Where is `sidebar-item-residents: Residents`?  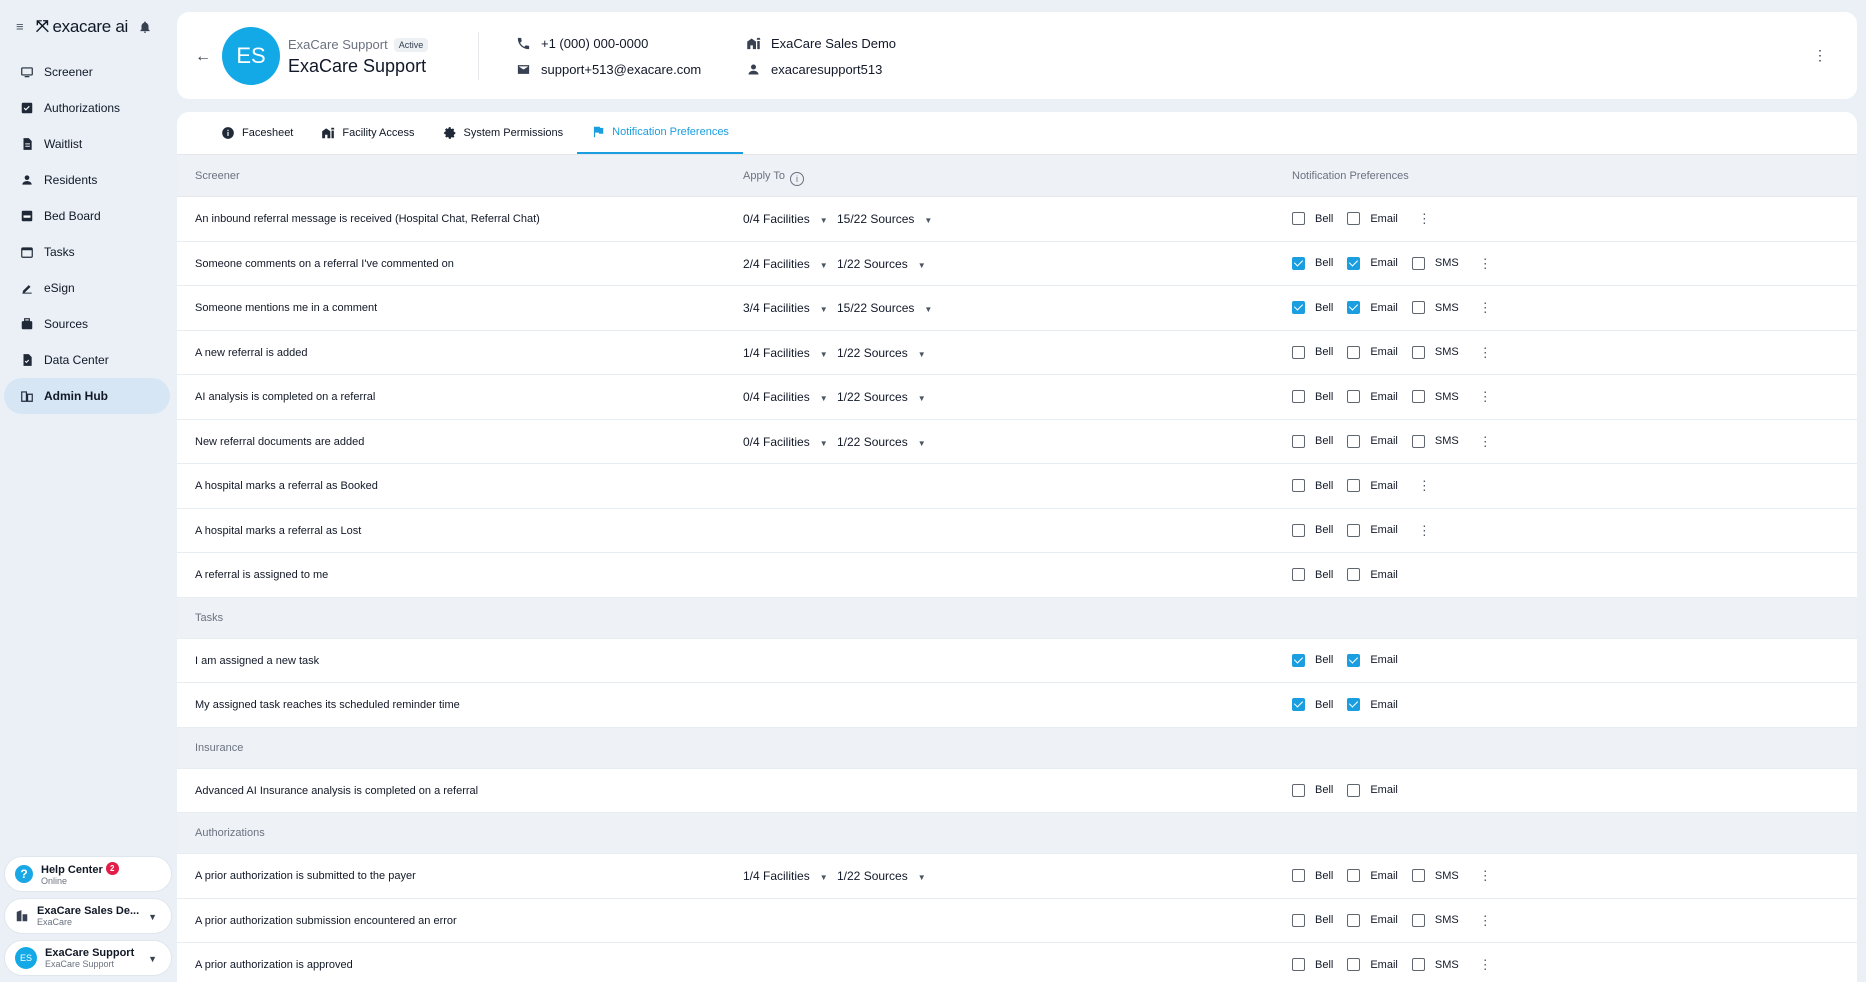 sidebar-item-residents: Residents is located at coordinates (87, 180).